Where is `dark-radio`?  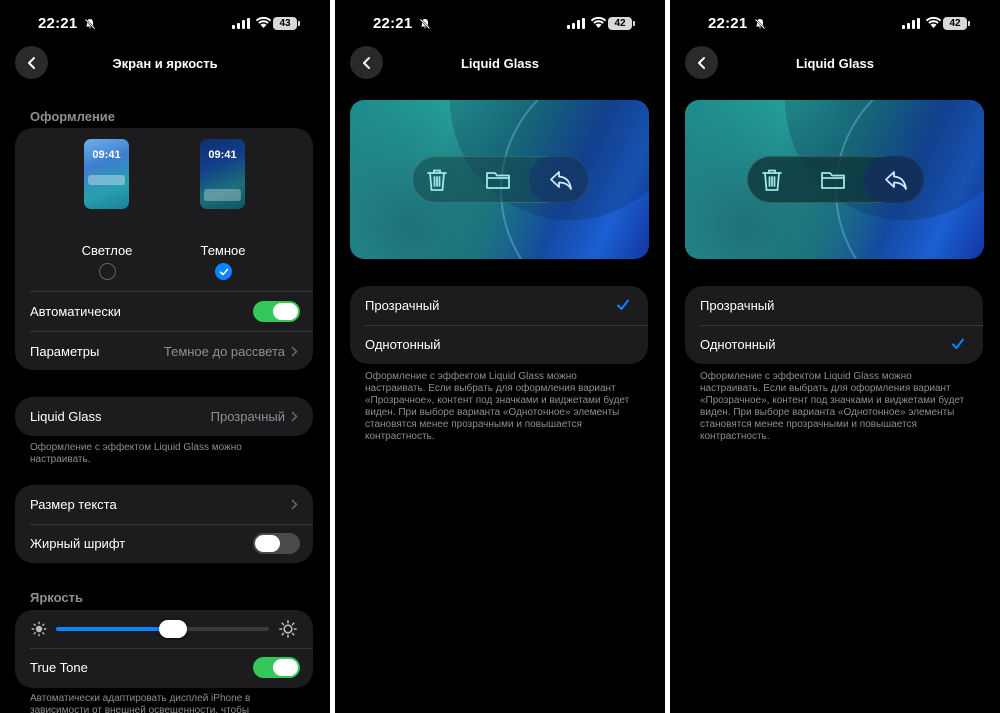
dark-radio is located at coordinates (223, 271).